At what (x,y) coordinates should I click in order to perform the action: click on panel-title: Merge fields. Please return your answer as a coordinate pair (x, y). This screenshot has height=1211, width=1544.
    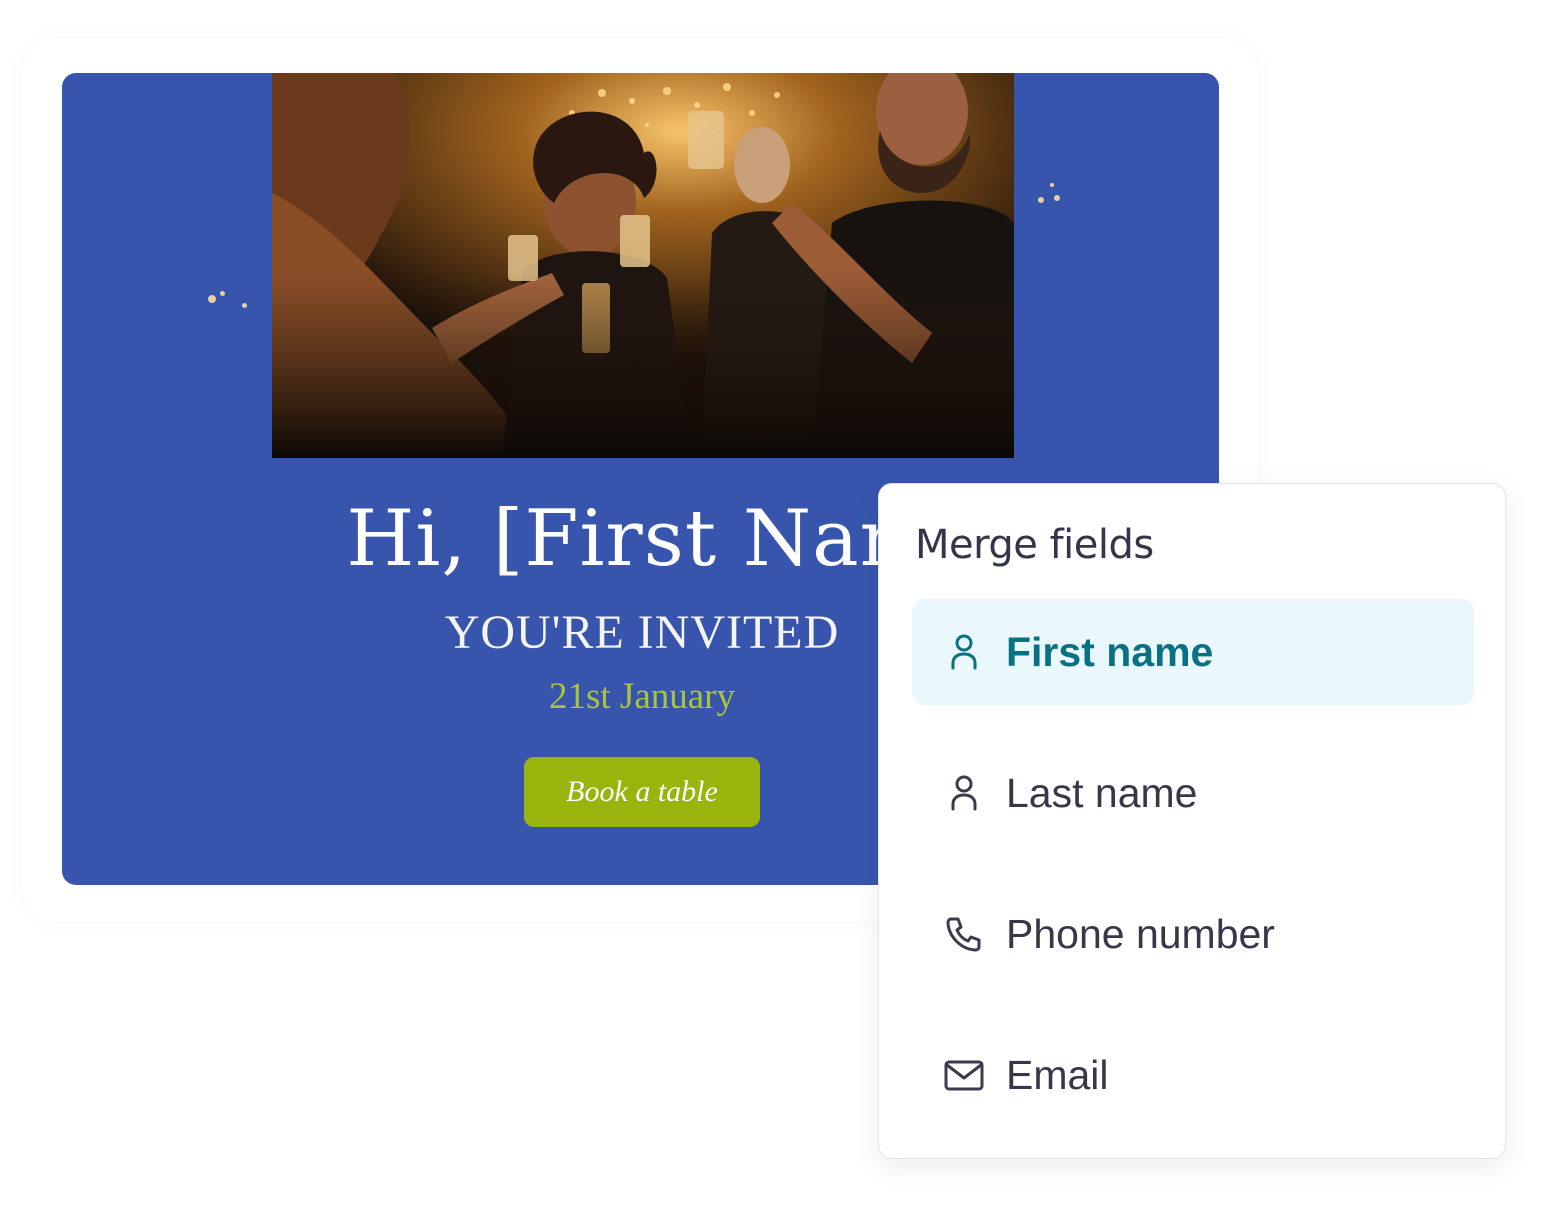
    Looking at the image, I should click on (1034, 545).